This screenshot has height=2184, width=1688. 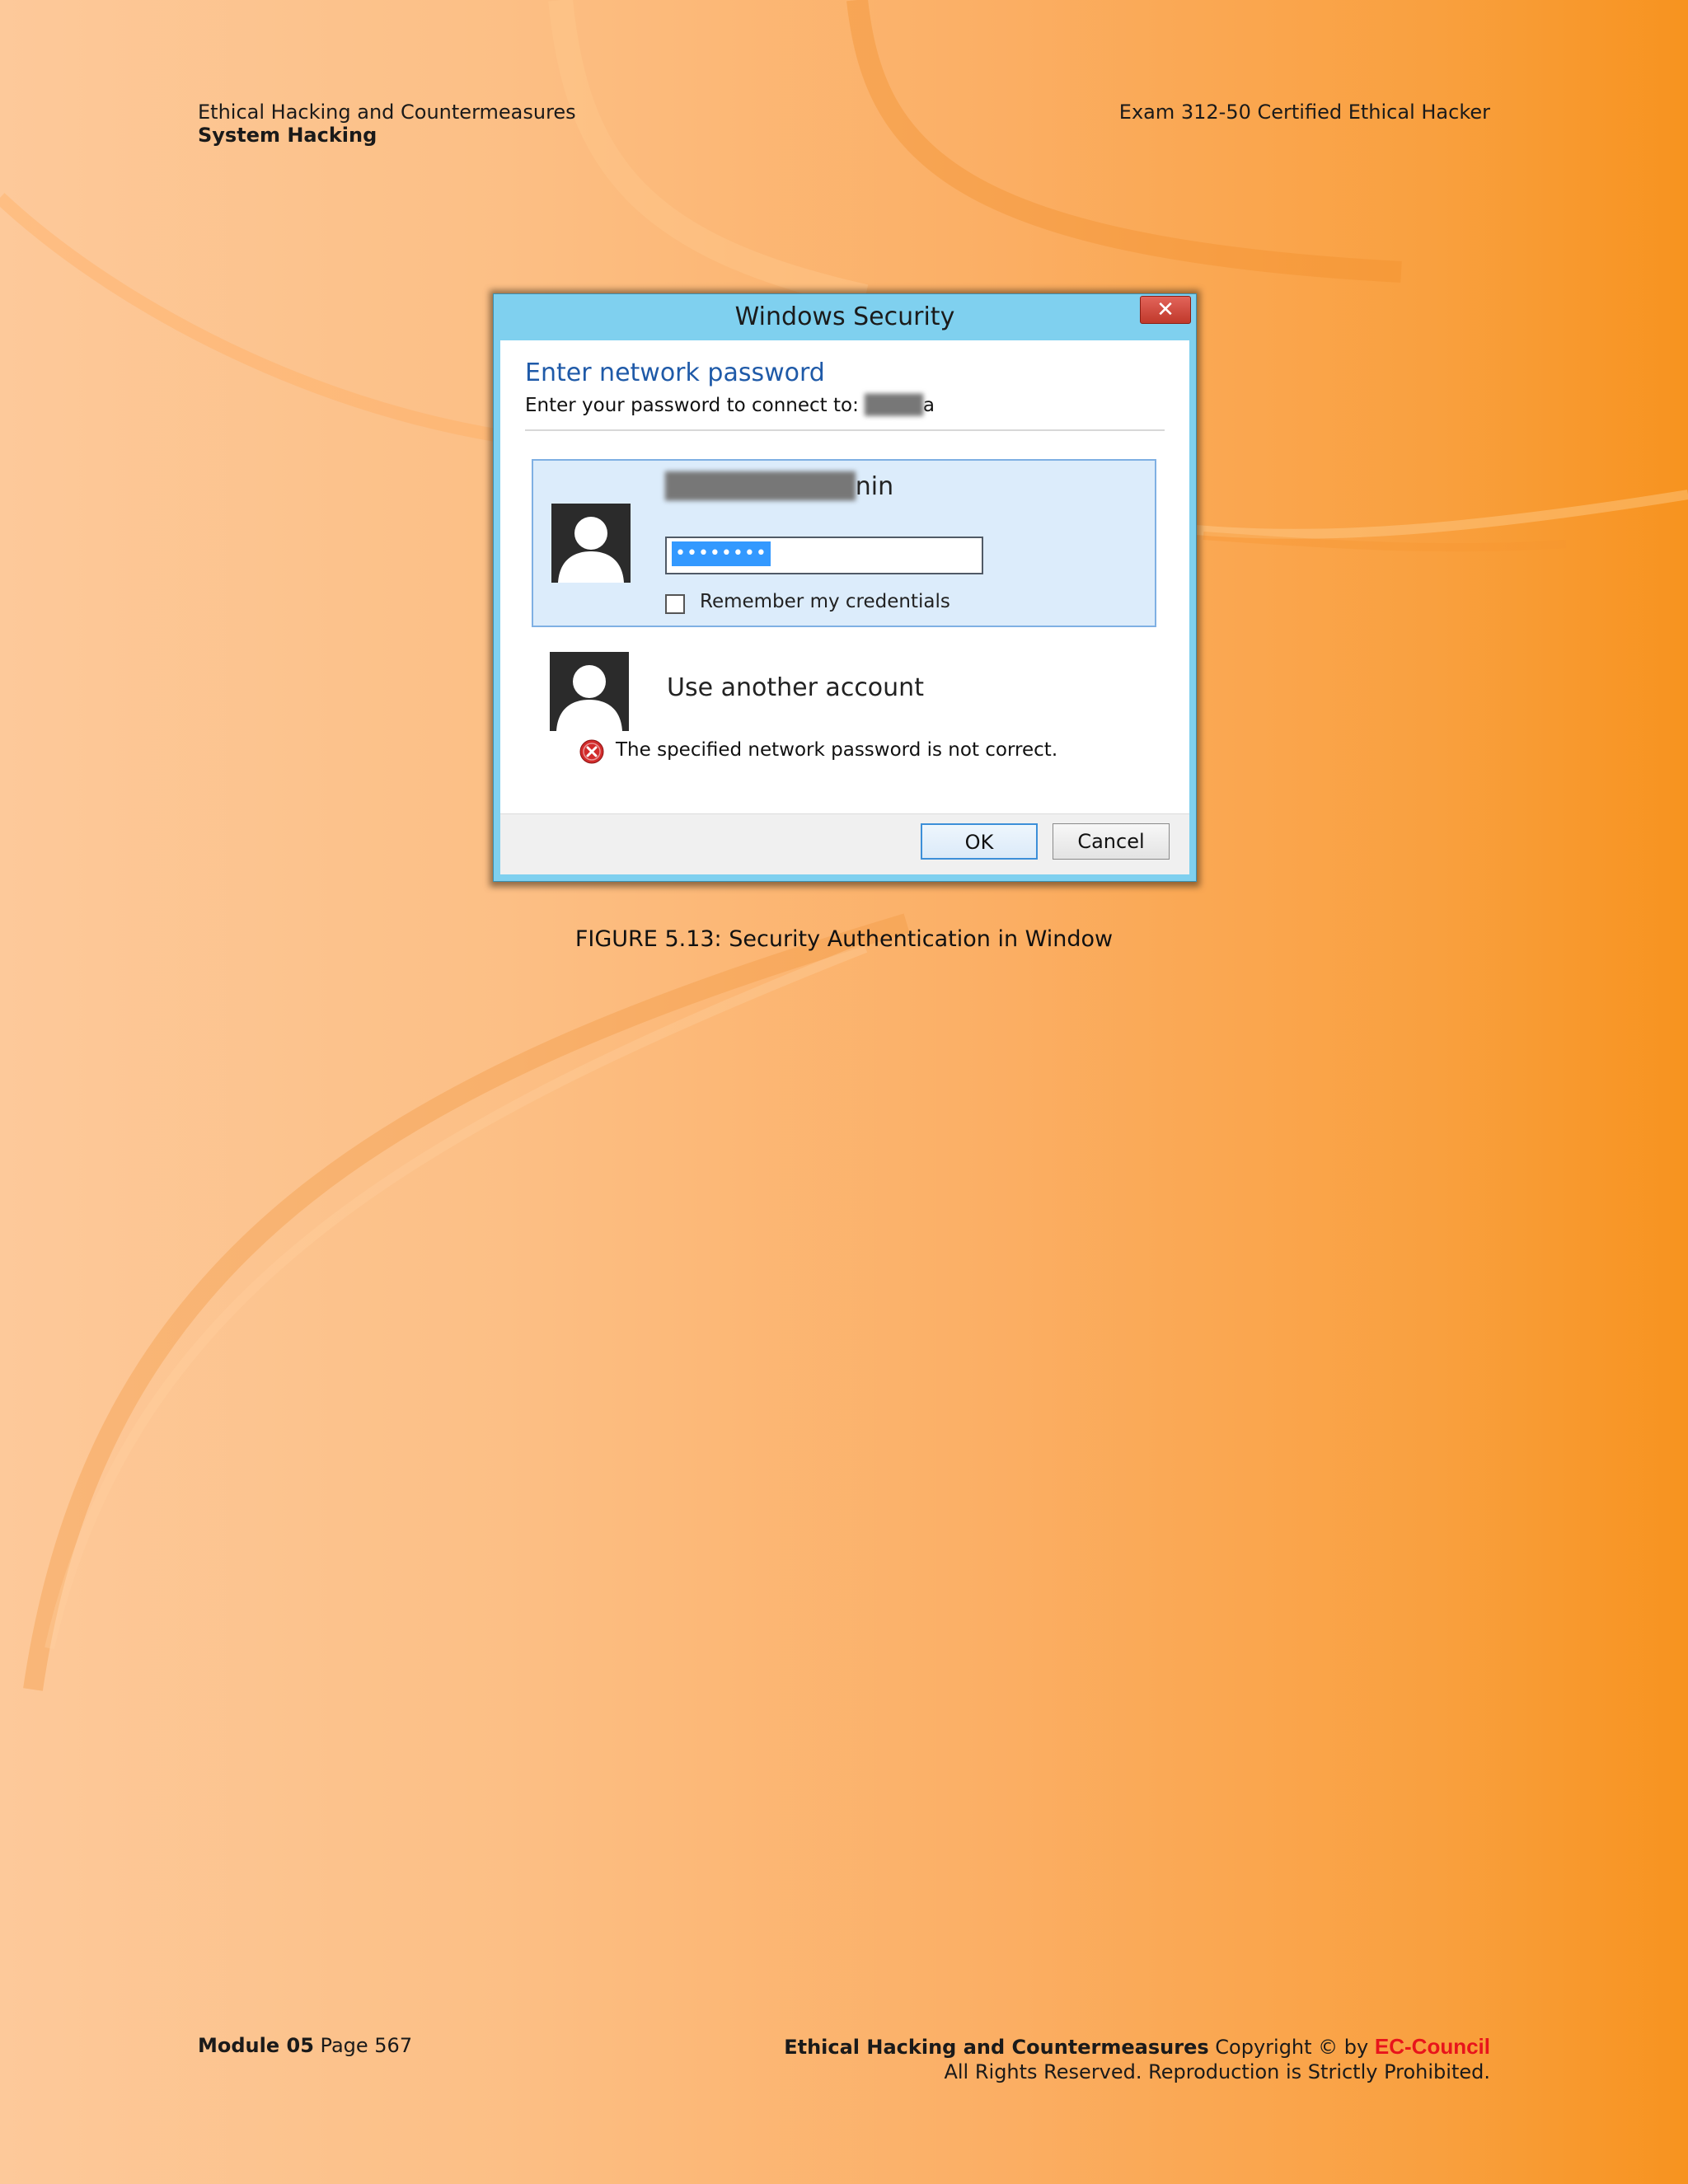 I want to click on dialog-footer: OK Cancel, so click(x=844, y=843).